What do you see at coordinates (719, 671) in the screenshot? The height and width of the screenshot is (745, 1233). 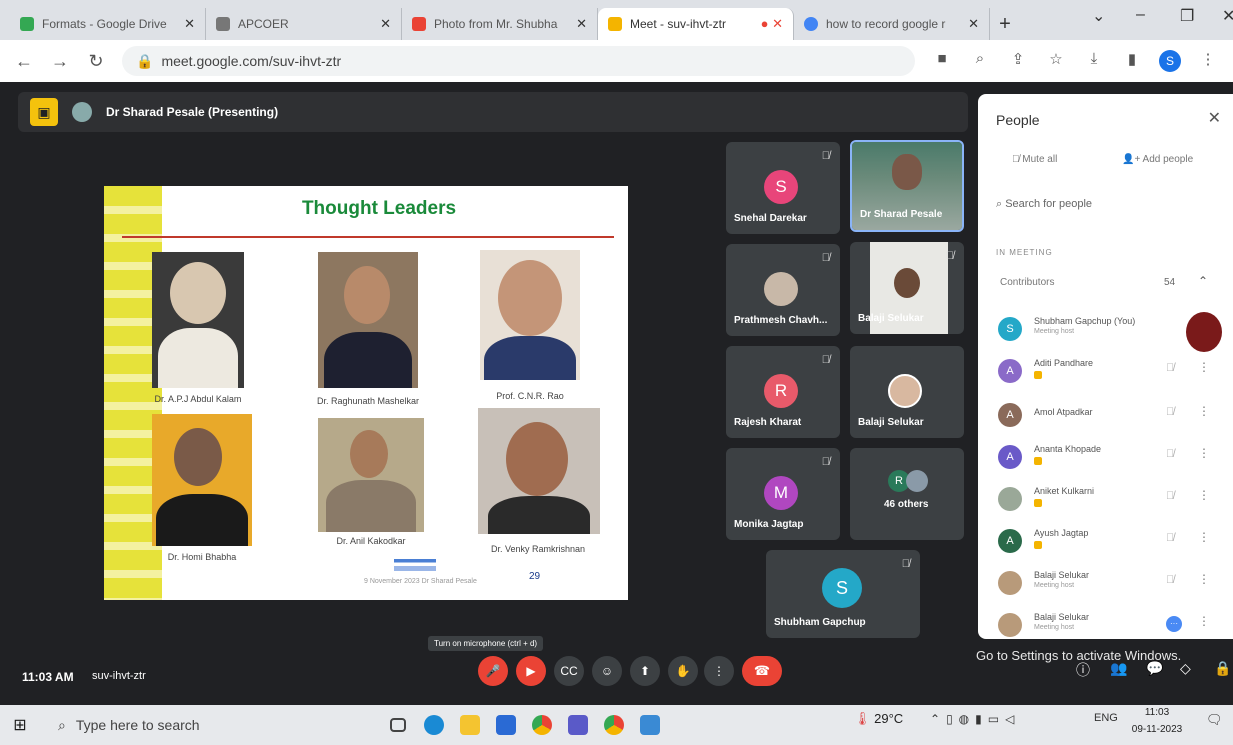 I see `more-options-button: ⋮` at bounding box center [719, 671].